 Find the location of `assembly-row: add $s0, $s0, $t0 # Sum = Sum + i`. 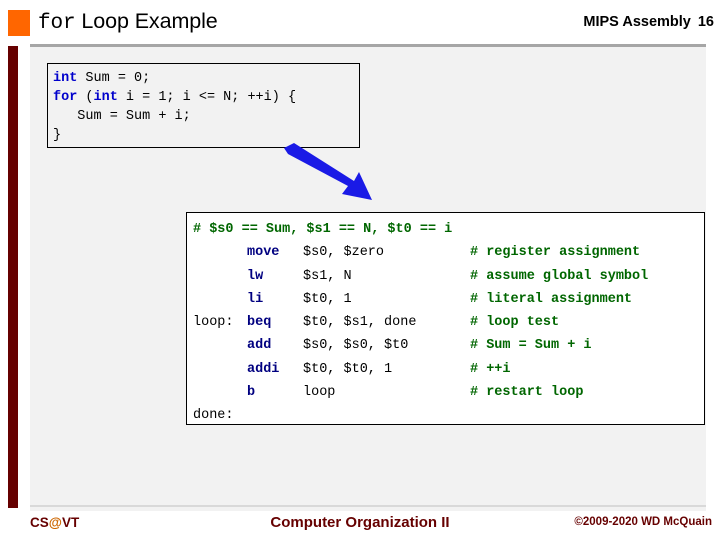

assembly-row: add $s0, $s0, $t0 # Sum = Sum + i is located at coordinates (448, 345).